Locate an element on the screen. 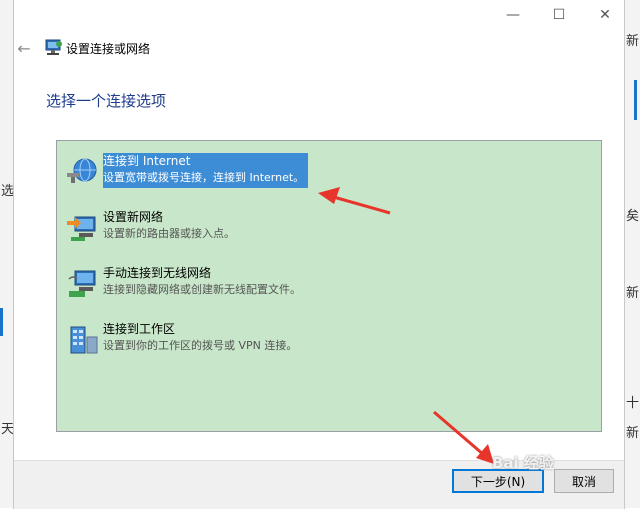  router-setup-icon is located at coordinates (81, 228).